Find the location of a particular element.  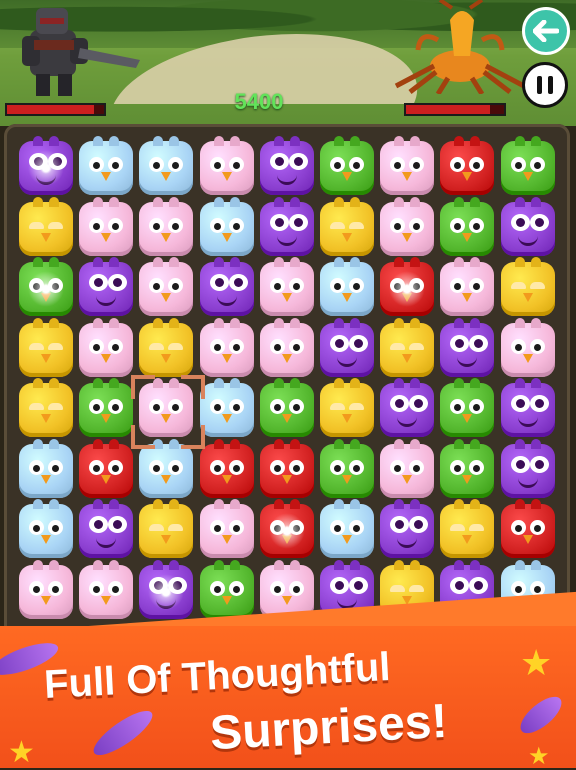

pause-button is located at coordinates (545, 85).